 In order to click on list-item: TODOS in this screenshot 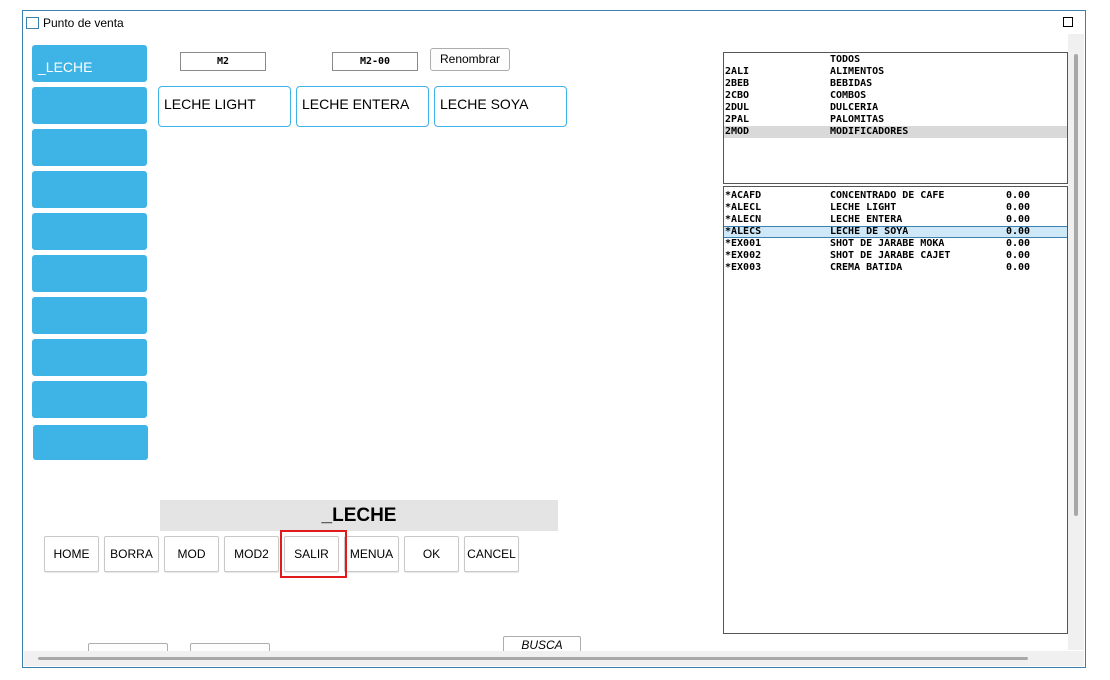, I will do `click(895, 60)`.